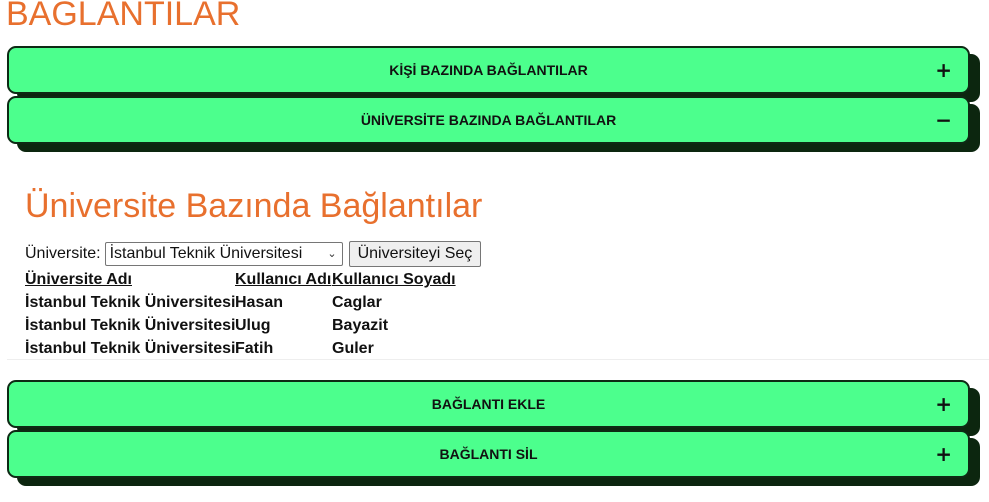 The height and width of the screenshot is (502, 989). Describe the element at coordinates (78, 279) in the screenshot. I see `column-header-university: Üniversite Adı` at that location.